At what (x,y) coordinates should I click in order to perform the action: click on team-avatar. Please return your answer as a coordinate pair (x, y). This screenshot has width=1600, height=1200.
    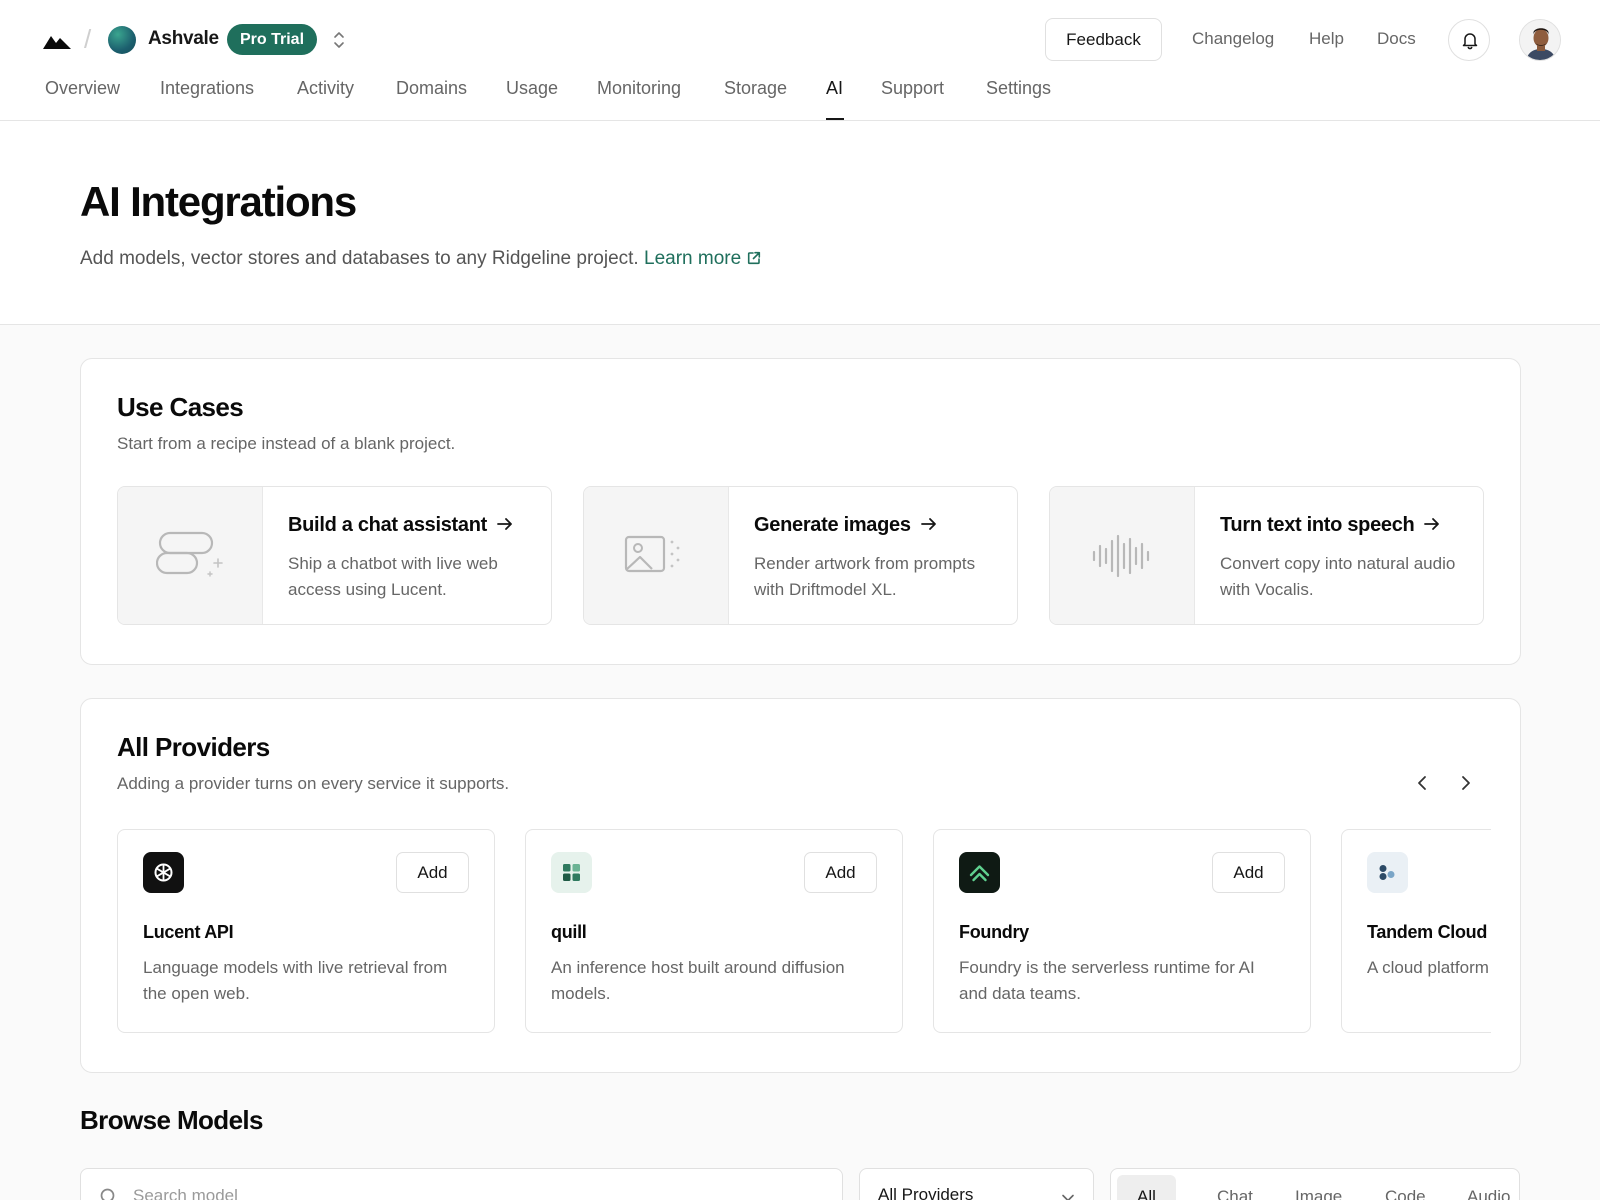
    Looking at the image, I should click on (122, 40).